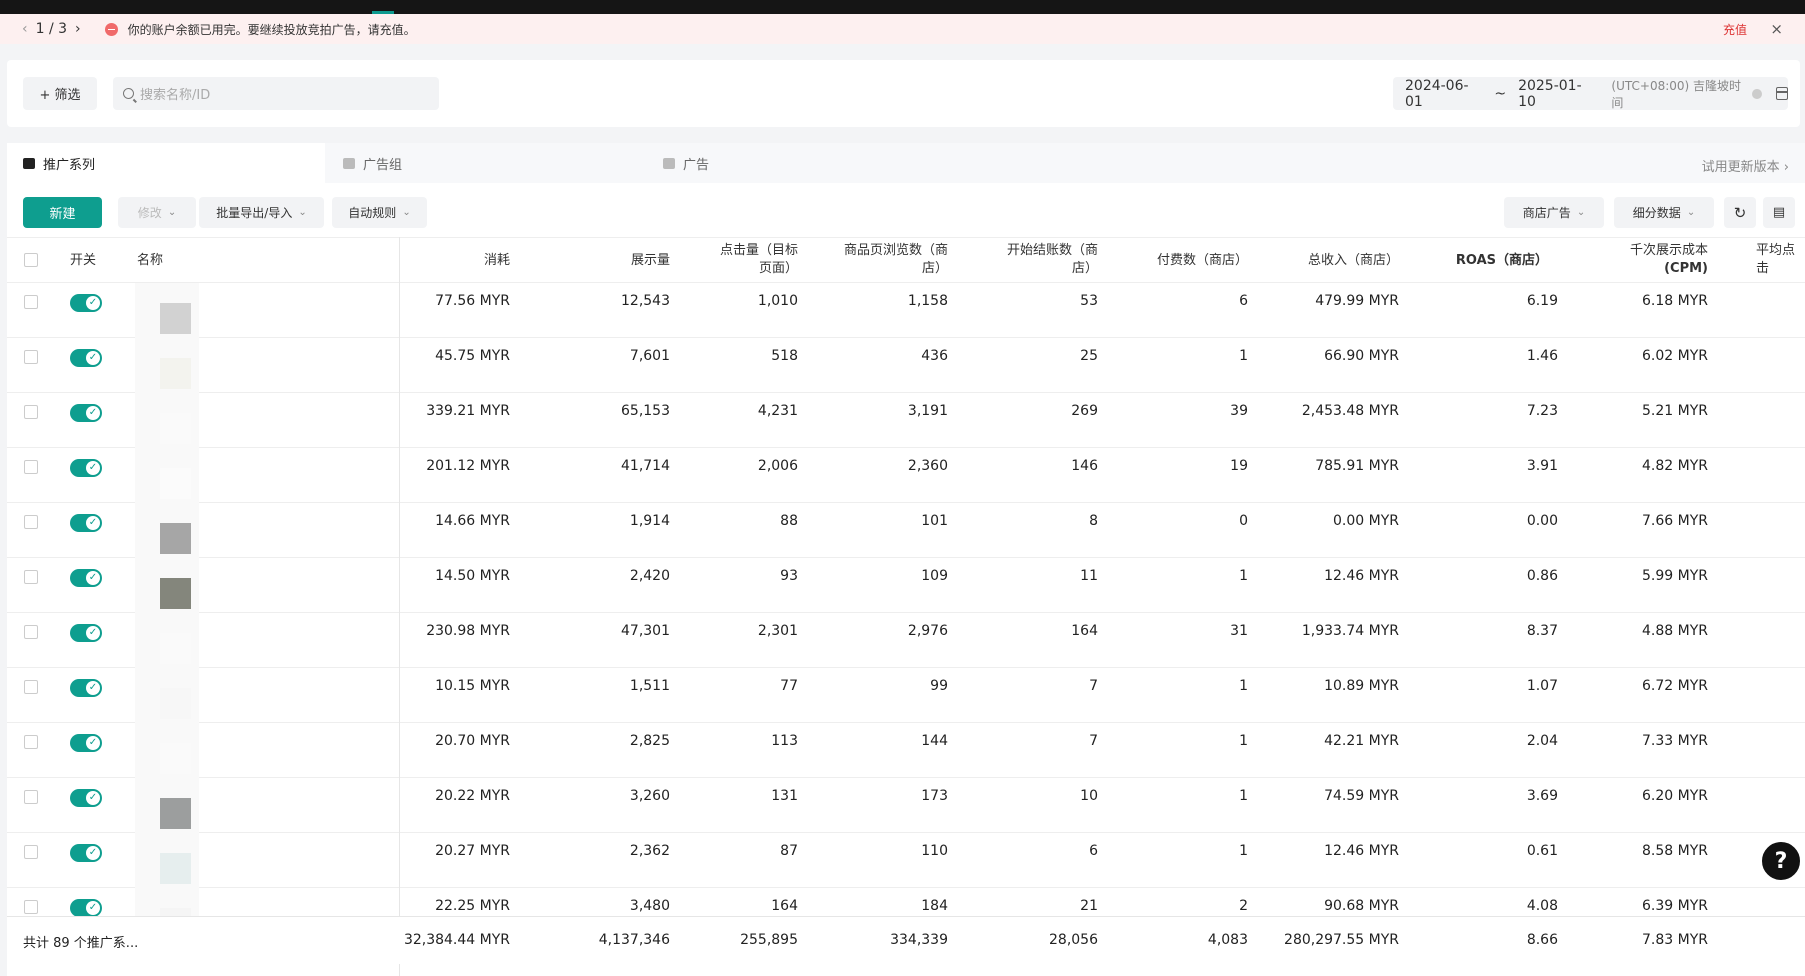 The width and height of the screenshot is (1805, 976). I want to click on shop-ads-select: 商店广告 ⌄, so click(1554, 212).